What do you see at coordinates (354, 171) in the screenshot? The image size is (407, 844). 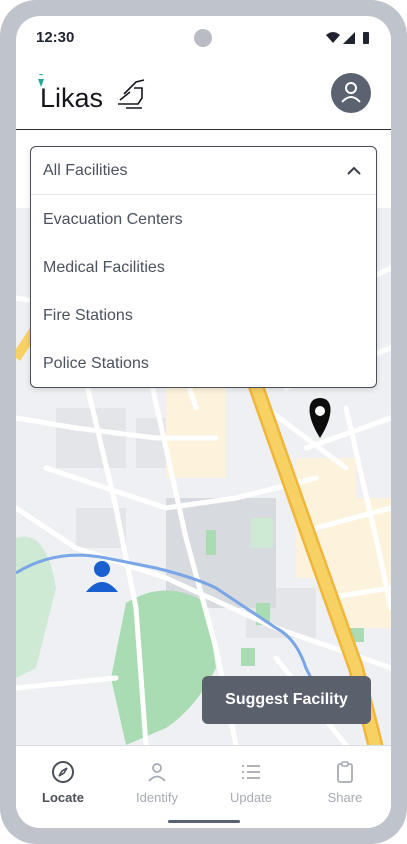 I see `chevron-up-icon` at bounding box center [354, 171].